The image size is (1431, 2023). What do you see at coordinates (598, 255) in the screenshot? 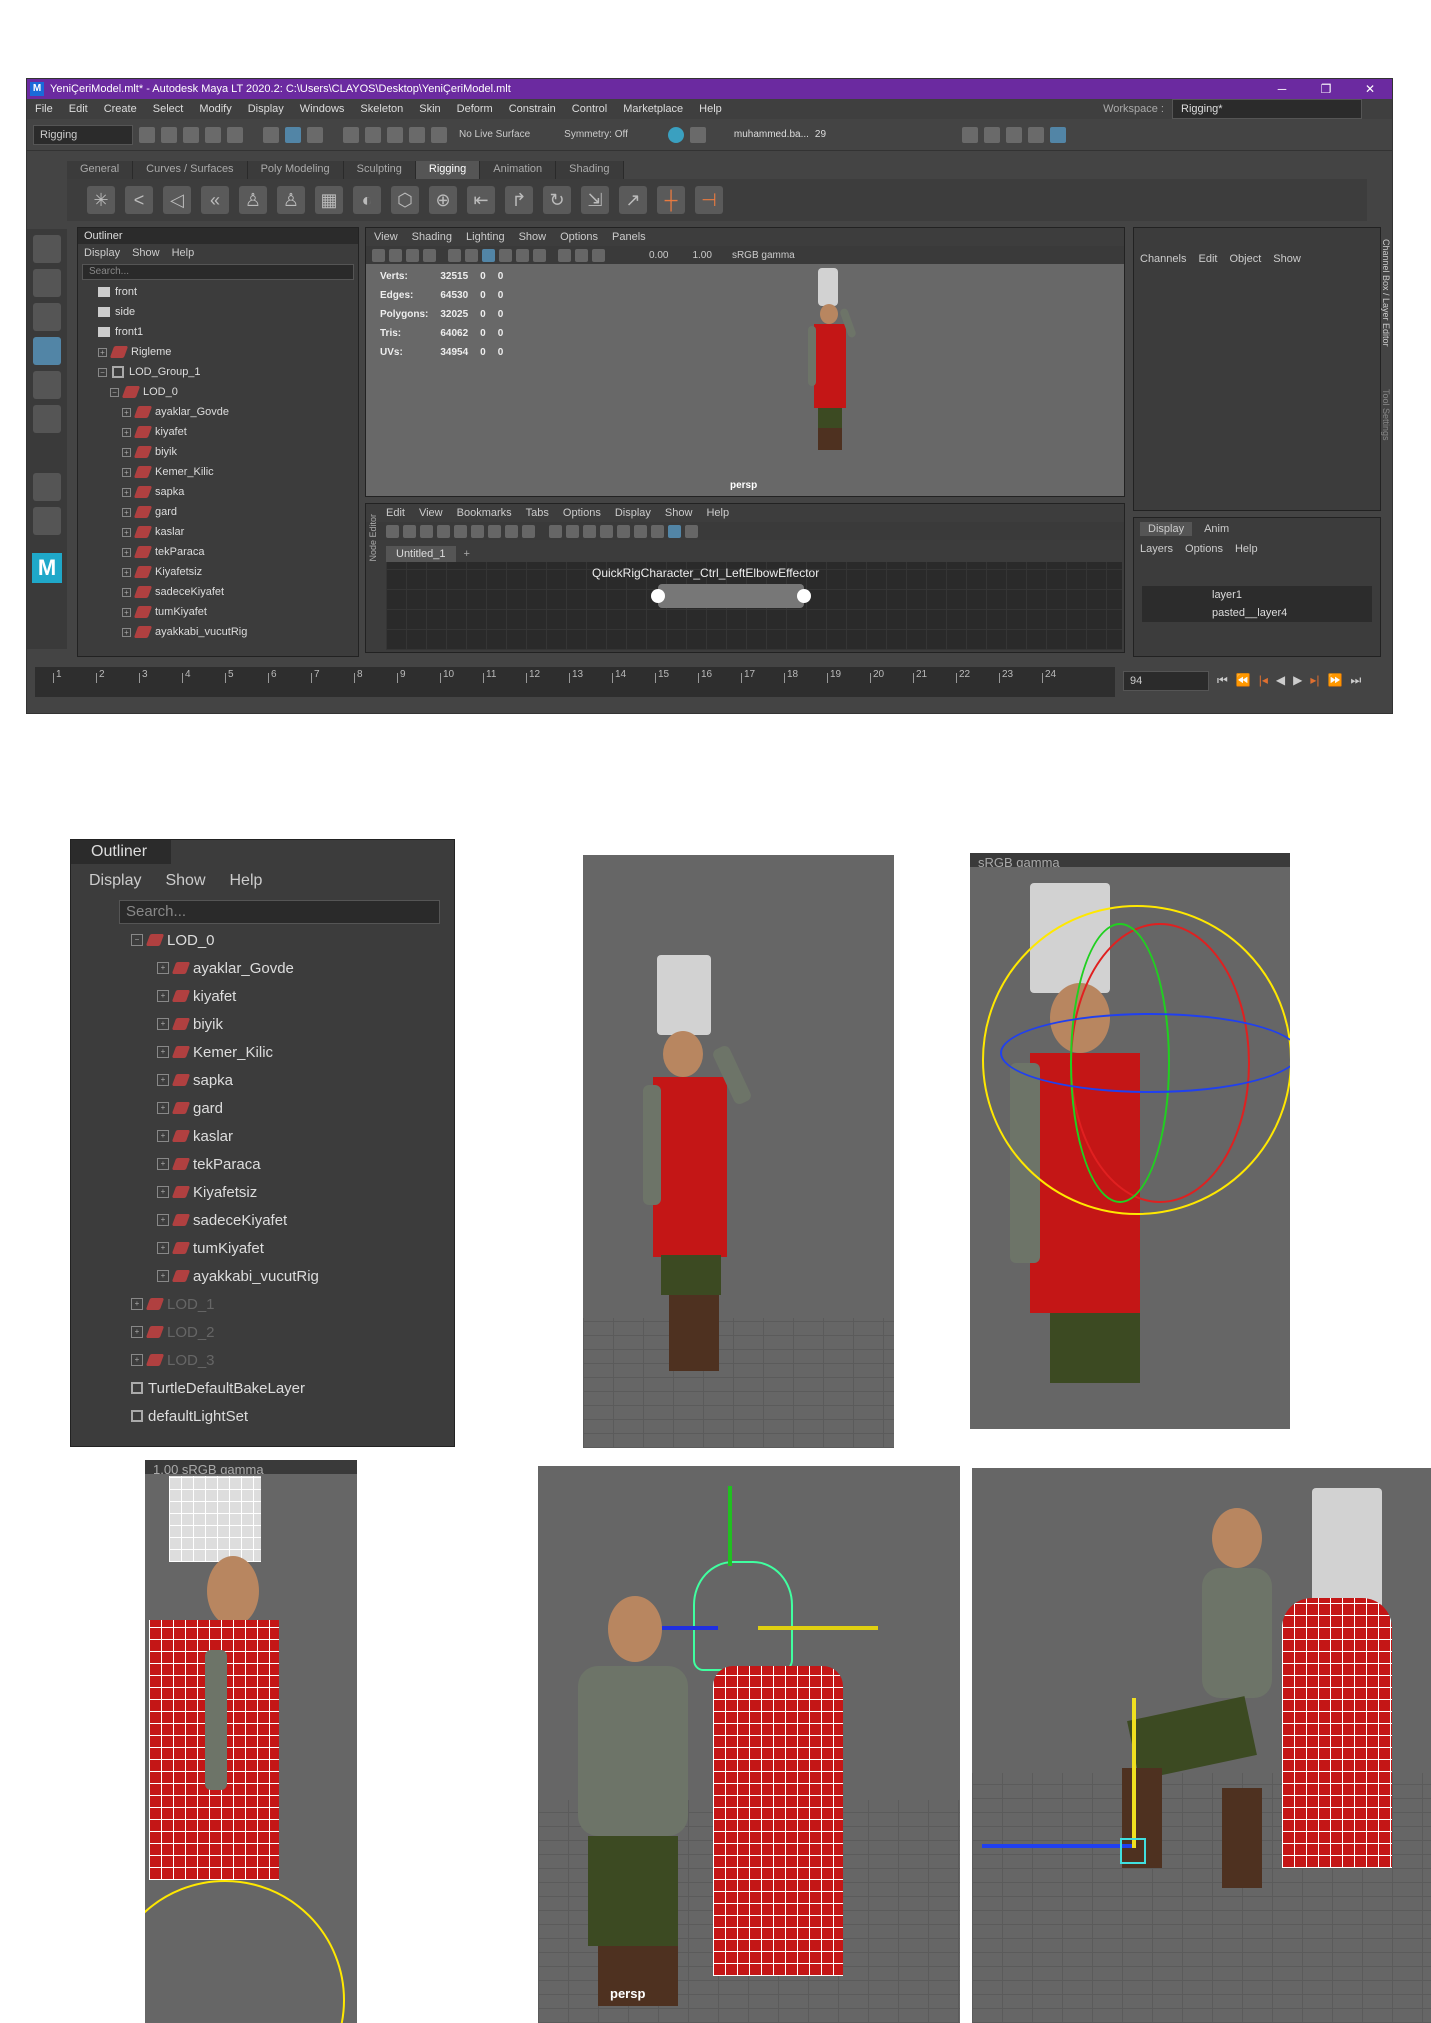
I see `hud-icon` at bounding box center [598, 255].